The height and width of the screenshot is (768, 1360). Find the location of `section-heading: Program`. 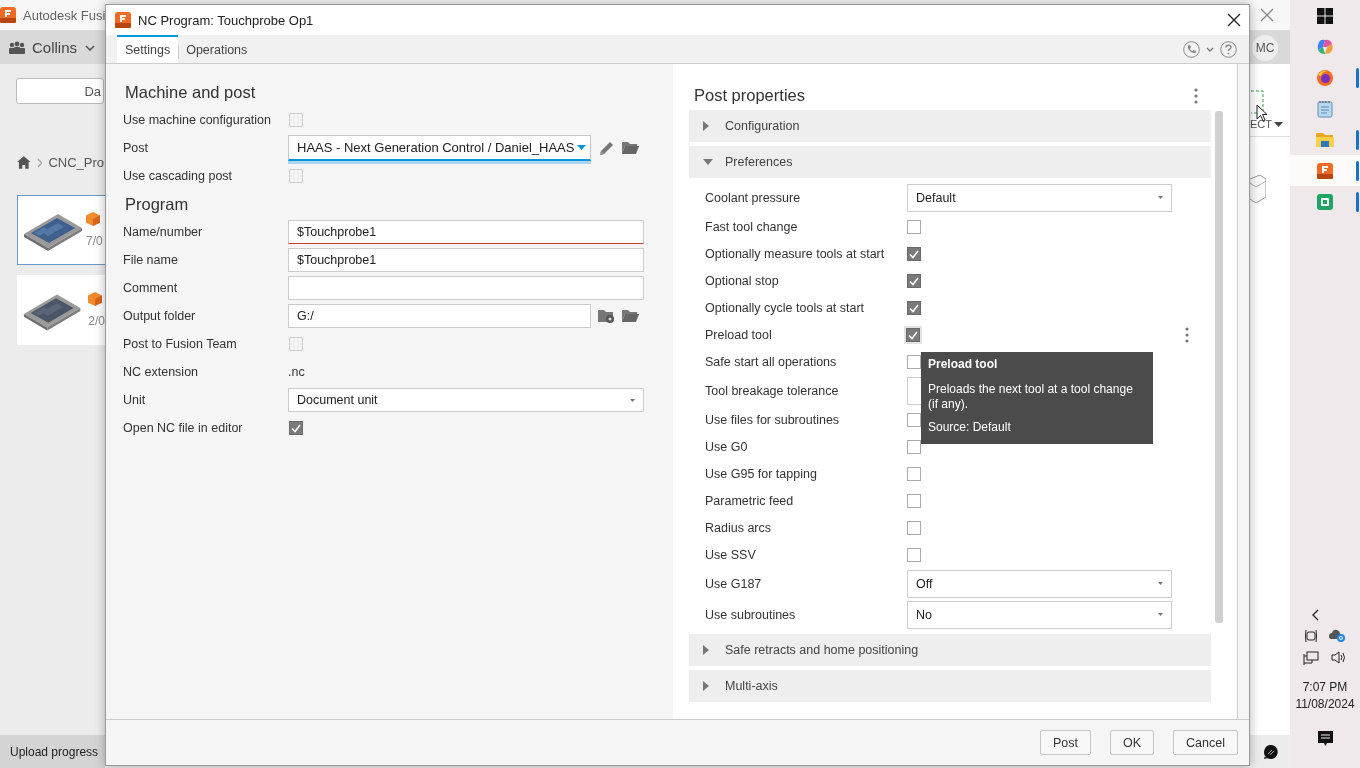

section-heading: Program is located at coordinates (157, 204).